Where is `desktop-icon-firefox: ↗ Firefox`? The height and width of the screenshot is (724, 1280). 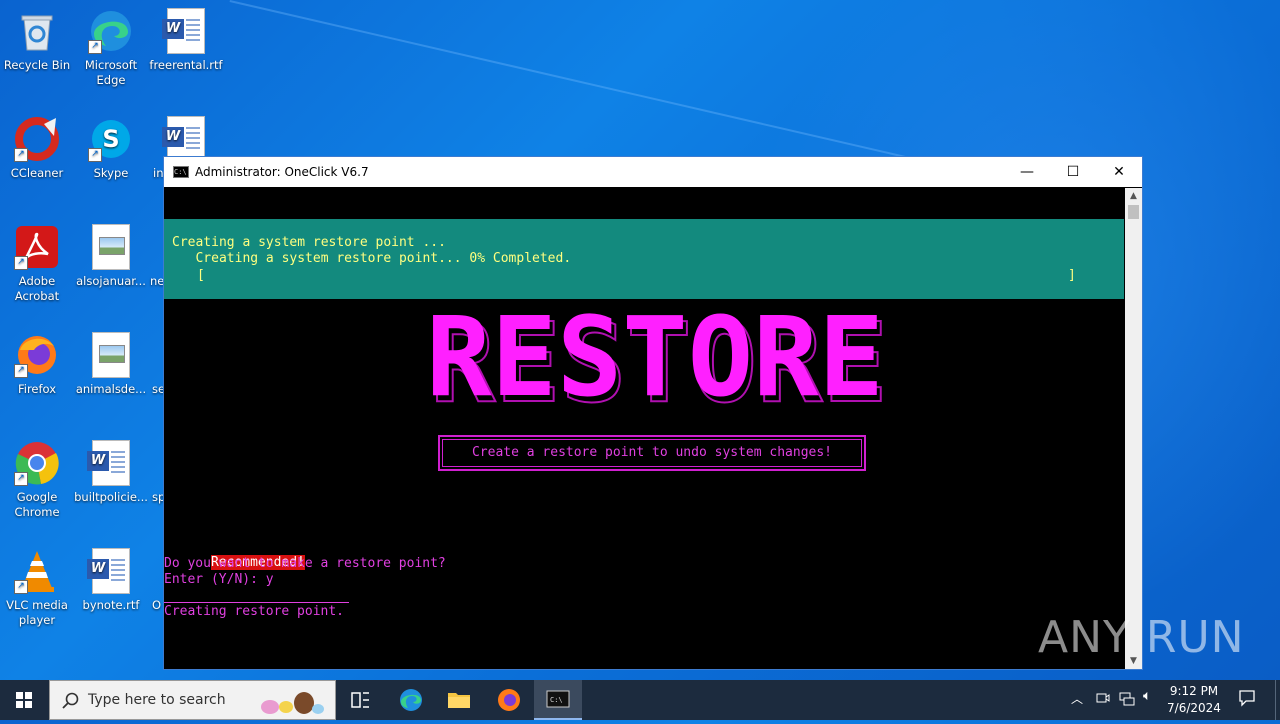
desktop-icon-firefox: ↗ Firefox is located at coordinates (37, 364).